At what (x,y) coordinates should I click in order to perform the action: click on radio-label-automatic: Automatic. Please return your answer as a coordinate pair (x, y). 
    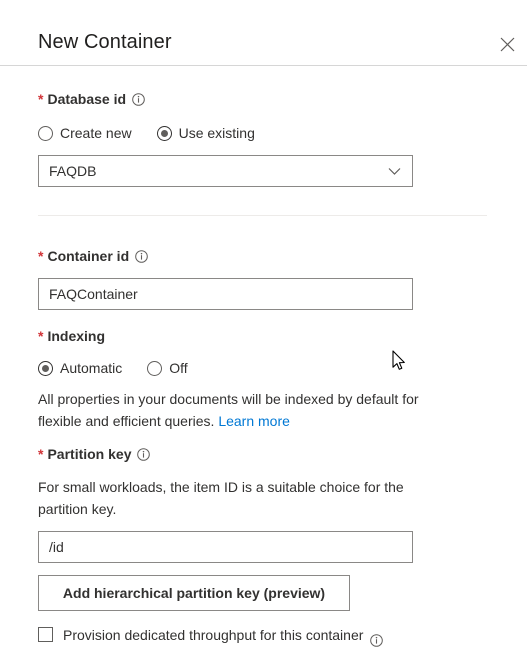
    Looking at the image, I should click on (91, 368).